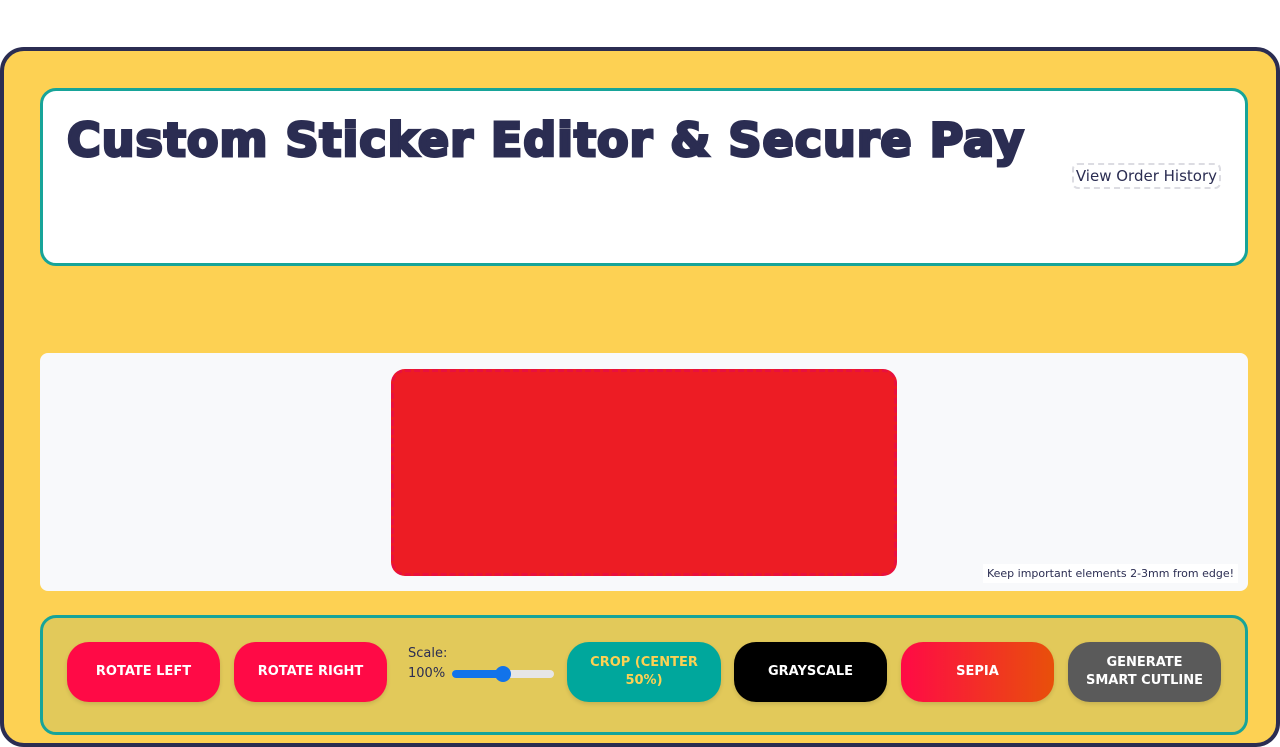 The width and height of the screenshot is (1280, 747). I want to click on sepia-button: Sepia, so click(977, 672).